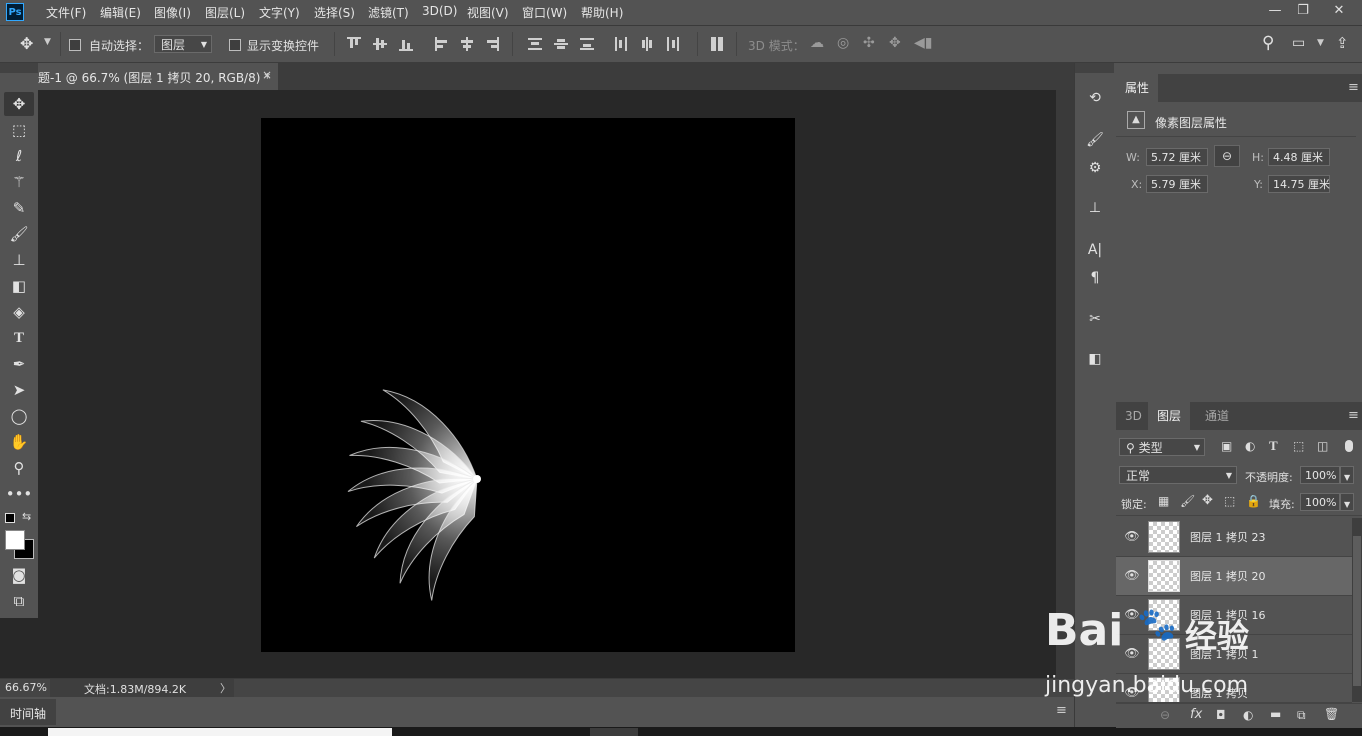 The image size is (1362, 736). What do you see at coordinates (1228, 576) in the screenshot?
I see `layer-name: 图层 1 拷贝 20` at bounding box center [1228, 576].